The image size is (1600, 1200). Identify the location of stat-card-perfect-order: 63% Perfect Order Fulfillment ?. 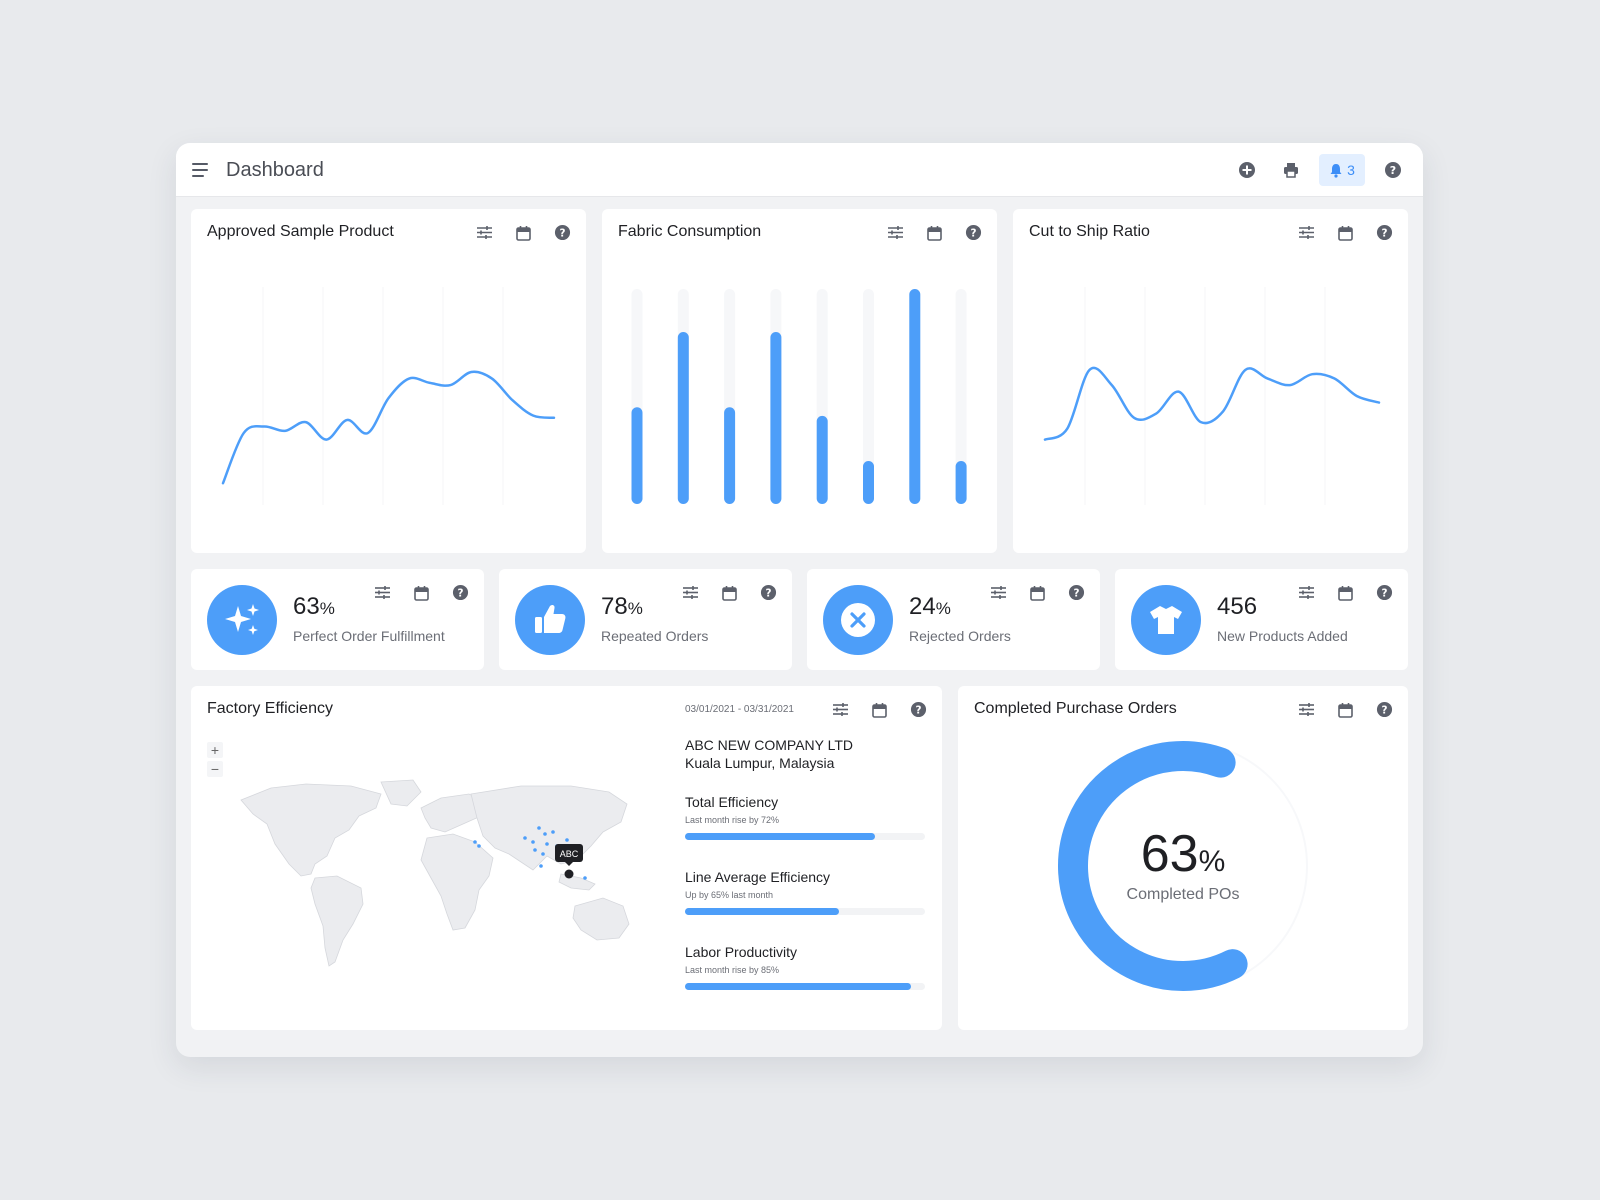
(337, 619).